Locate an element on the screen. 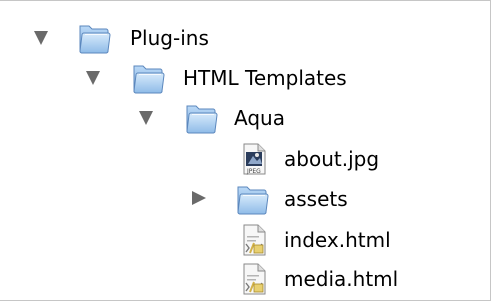 This screenshot has height=301, width=492. tree-row-about-jpg: about.jpg is located at coordinates (245, 159).